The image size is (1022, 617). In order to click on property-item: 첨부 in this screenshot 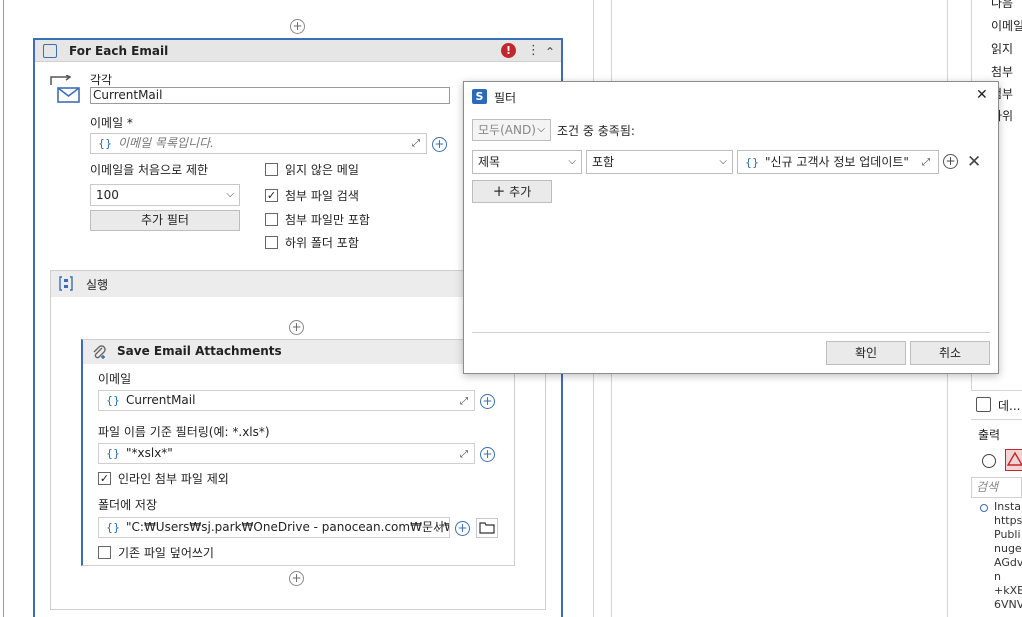, I will do `click(1002, 71)`.